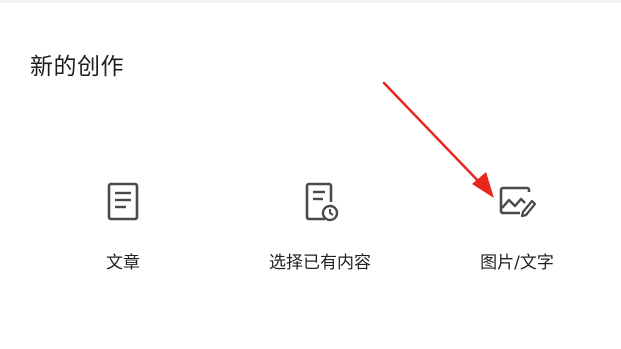 This screenshot has width=621, height=349. What do you see at coordinates (123, 226) in the screenshot?
I see `option-article: 文章` at bounding box center [123, 226].